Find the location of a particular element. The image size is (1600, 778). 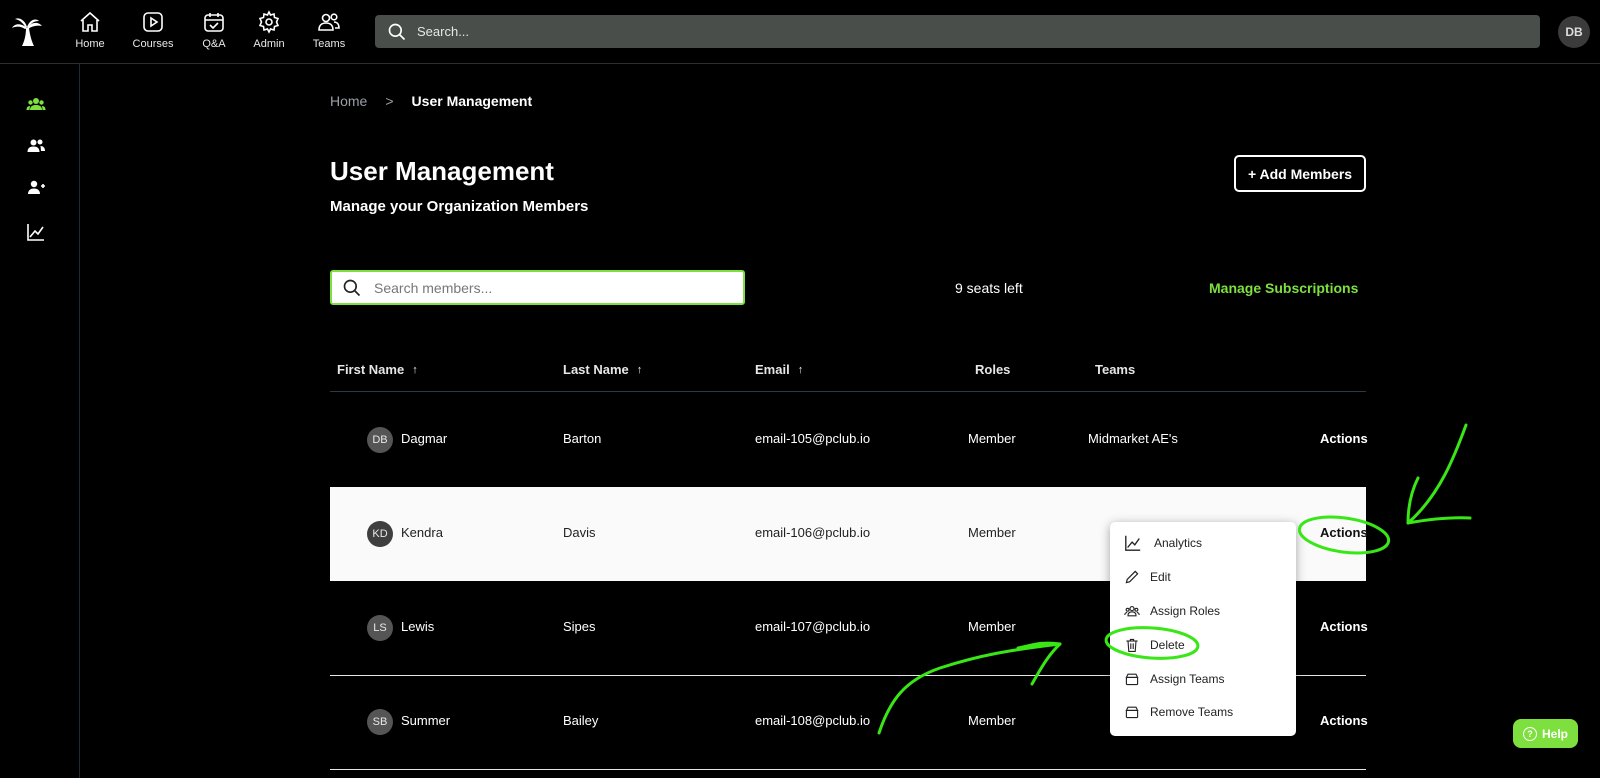

seats-left-text: 9 seats left is located at coordinates (989, 288).